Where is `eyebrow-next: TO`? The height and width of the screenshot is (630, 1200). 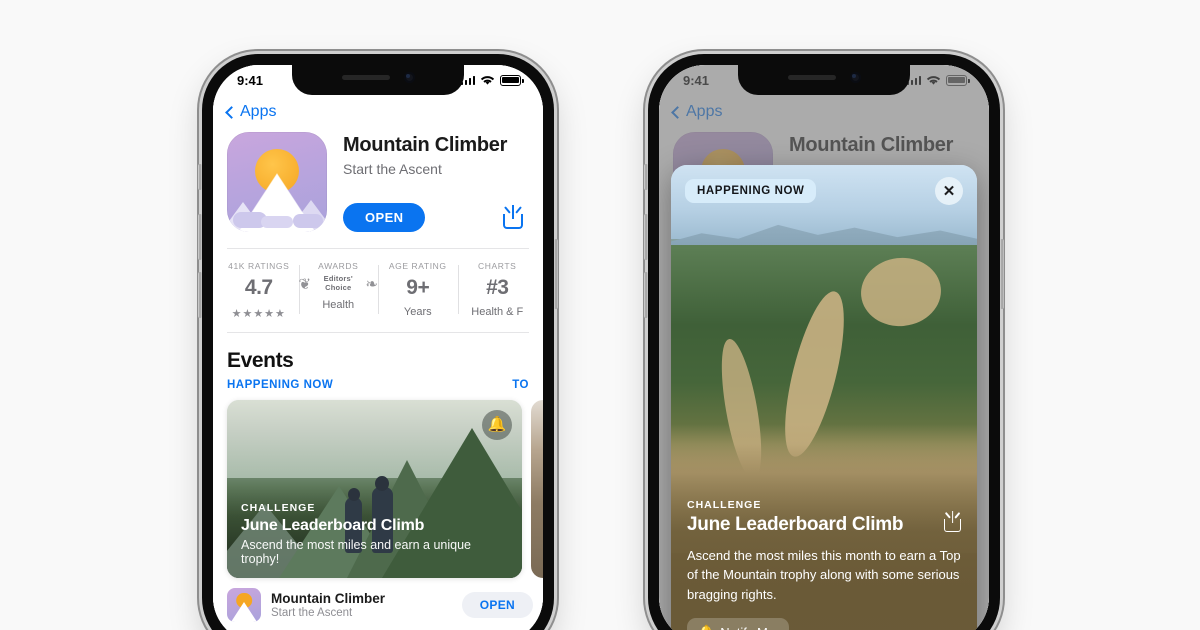 eyebrow-next: TO is located at coordinates (520, 385).